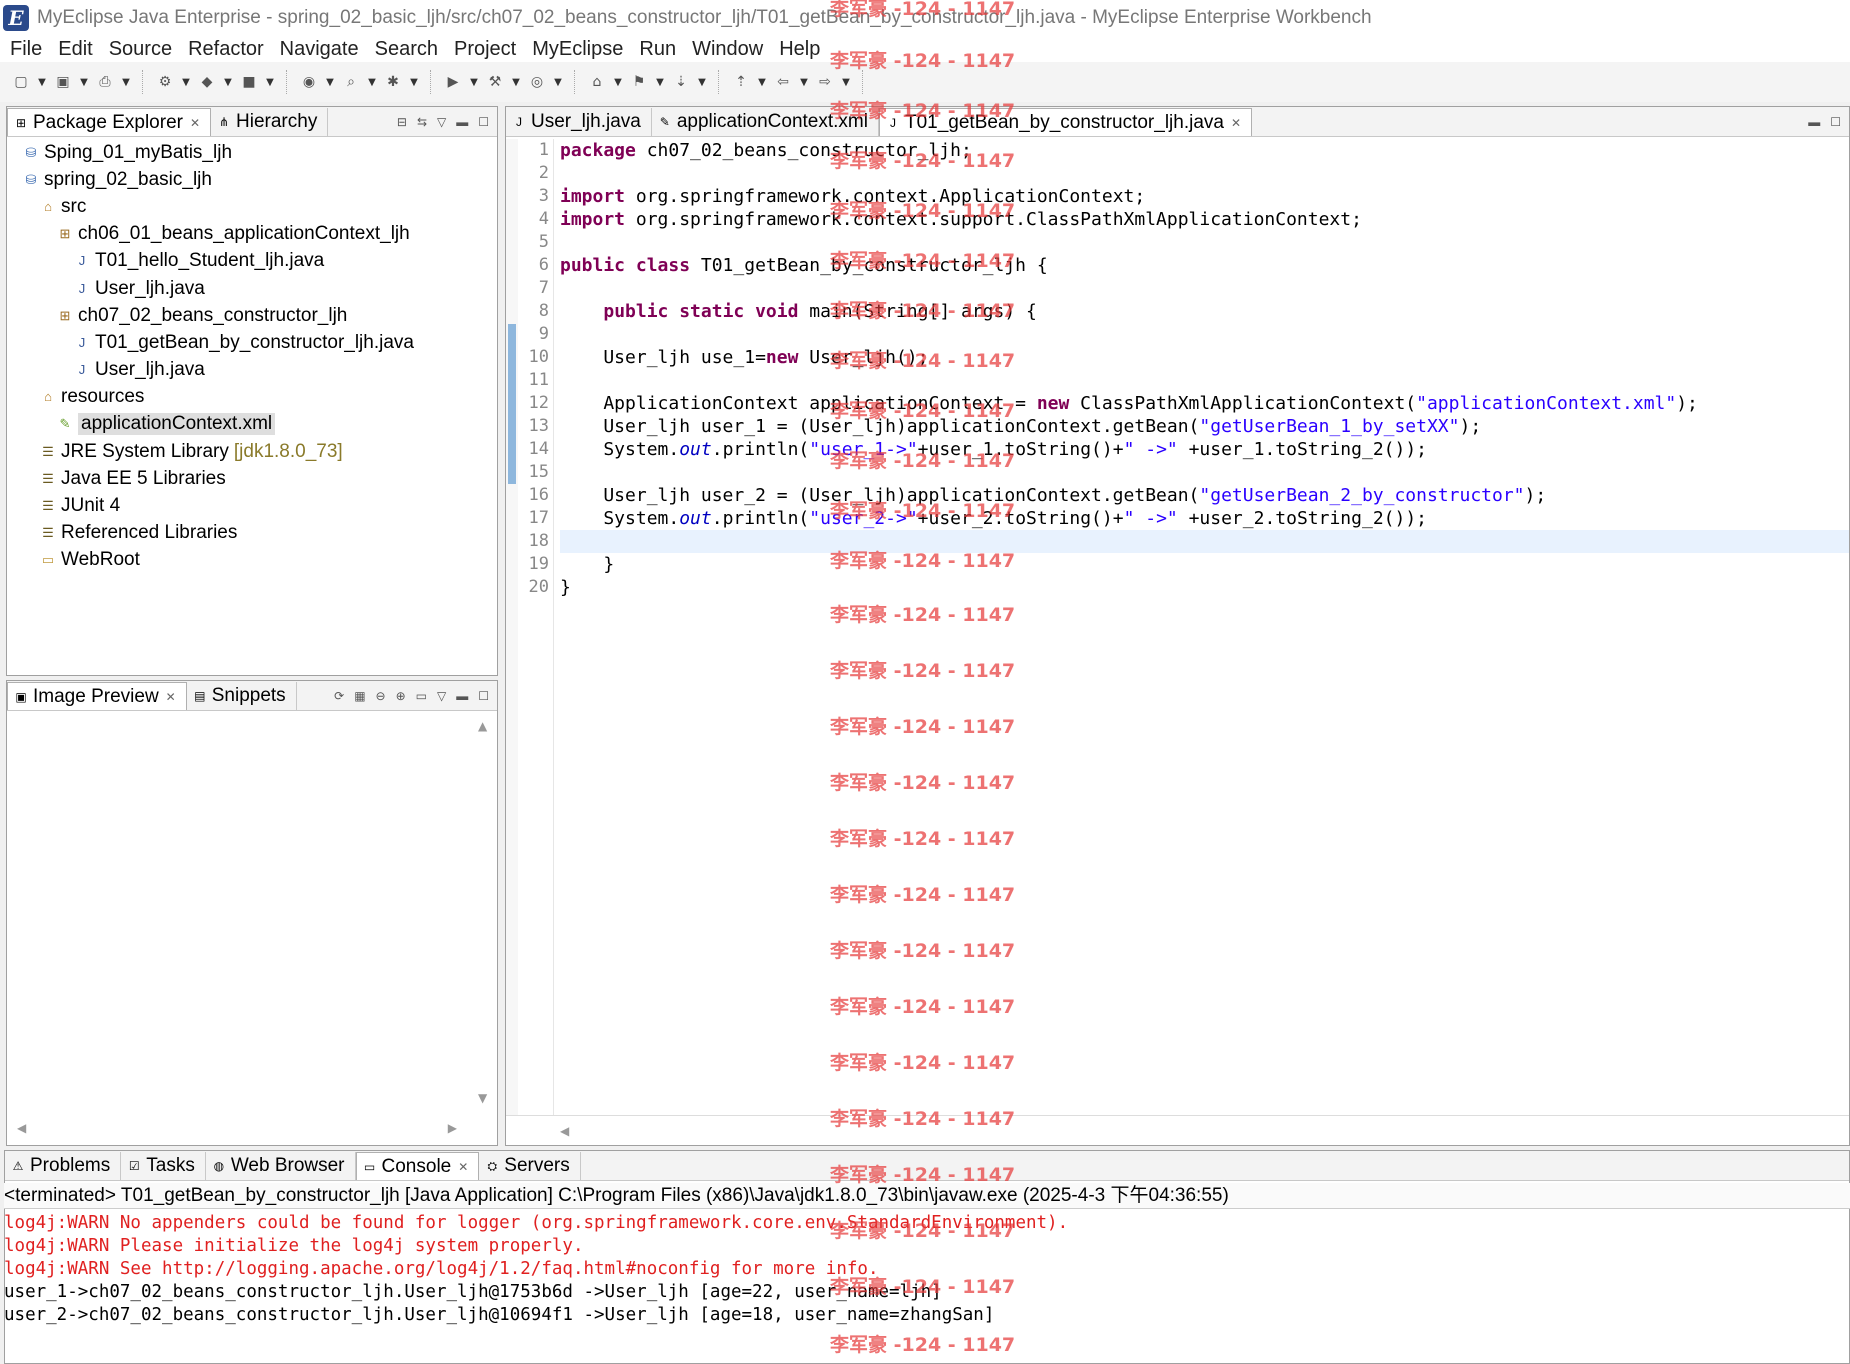 This screenshot has width=1850, height=1364. What do you see at coordinates (597, 82) in the screenshot?
I see `open-folder-icon: ⌂` at bounding box center [597, 82].